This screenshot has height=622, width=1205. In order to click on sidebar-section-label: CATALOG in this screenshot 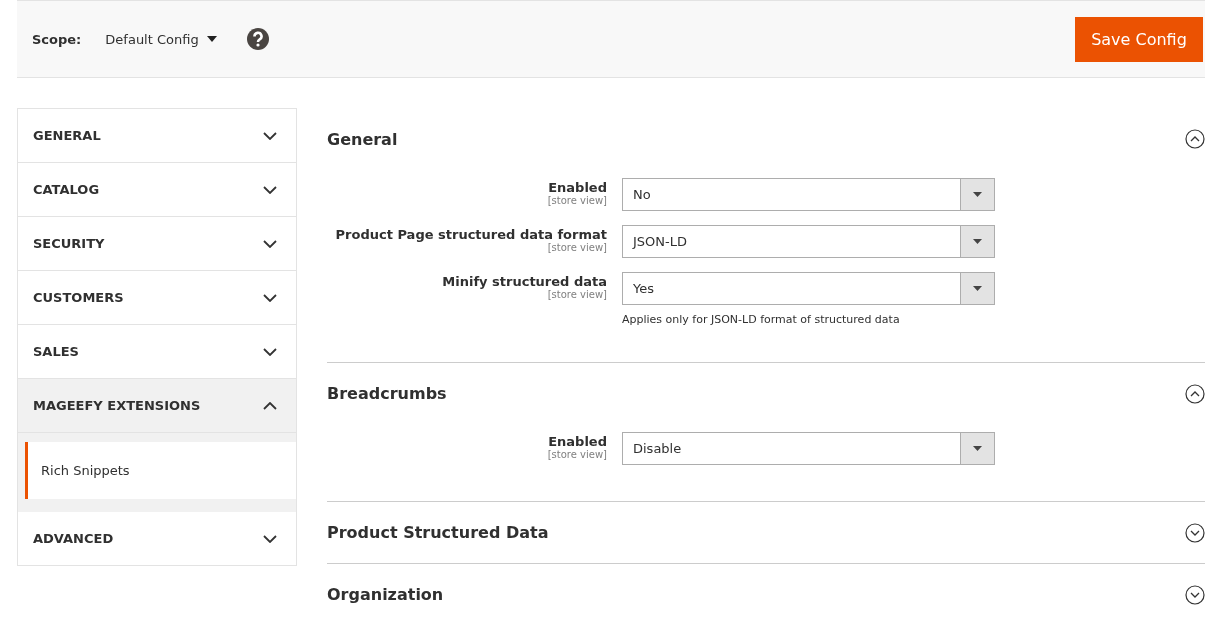, I will do `click(66, 189)`.